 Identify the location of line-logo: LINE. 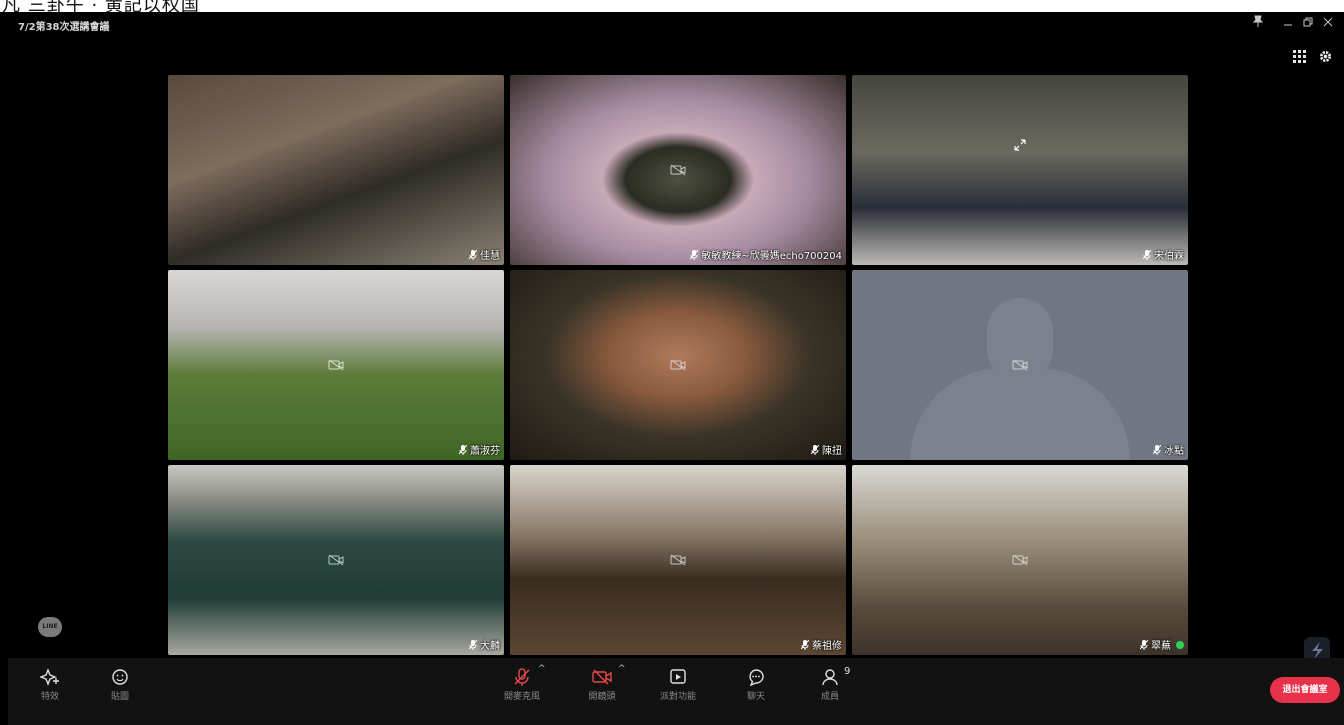
(50, 627).